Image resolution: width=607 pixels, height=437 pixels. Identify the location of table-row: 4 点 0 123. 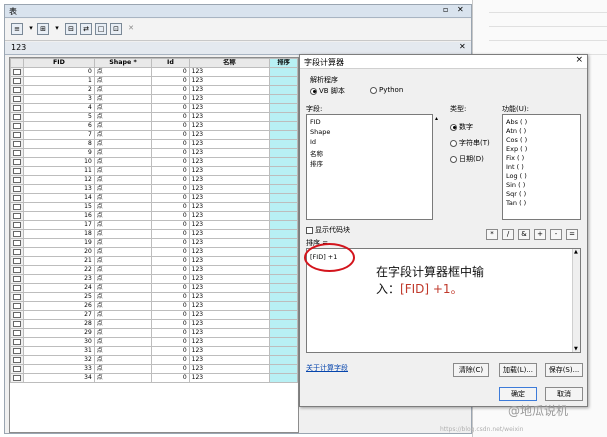
(154, 108).